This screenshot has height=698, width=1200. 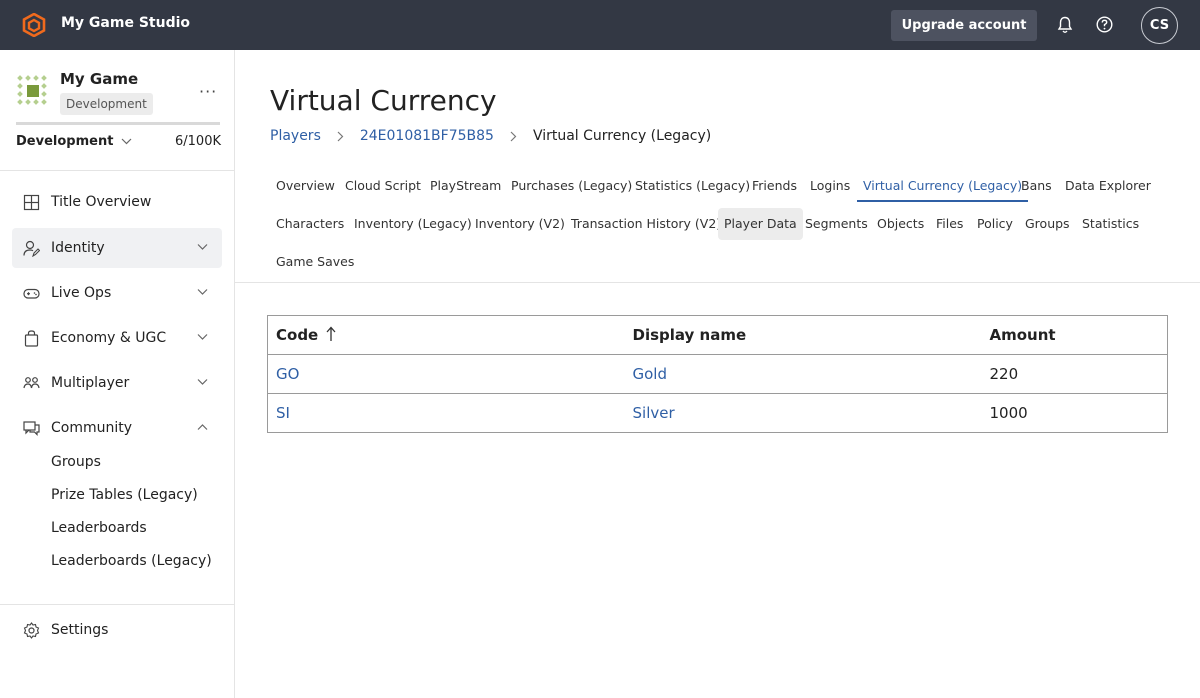 What do you see at coordinates (1036, 186) in the screenshot?
I see `tab-bans: Bans` at bounding box center [1036, 186].